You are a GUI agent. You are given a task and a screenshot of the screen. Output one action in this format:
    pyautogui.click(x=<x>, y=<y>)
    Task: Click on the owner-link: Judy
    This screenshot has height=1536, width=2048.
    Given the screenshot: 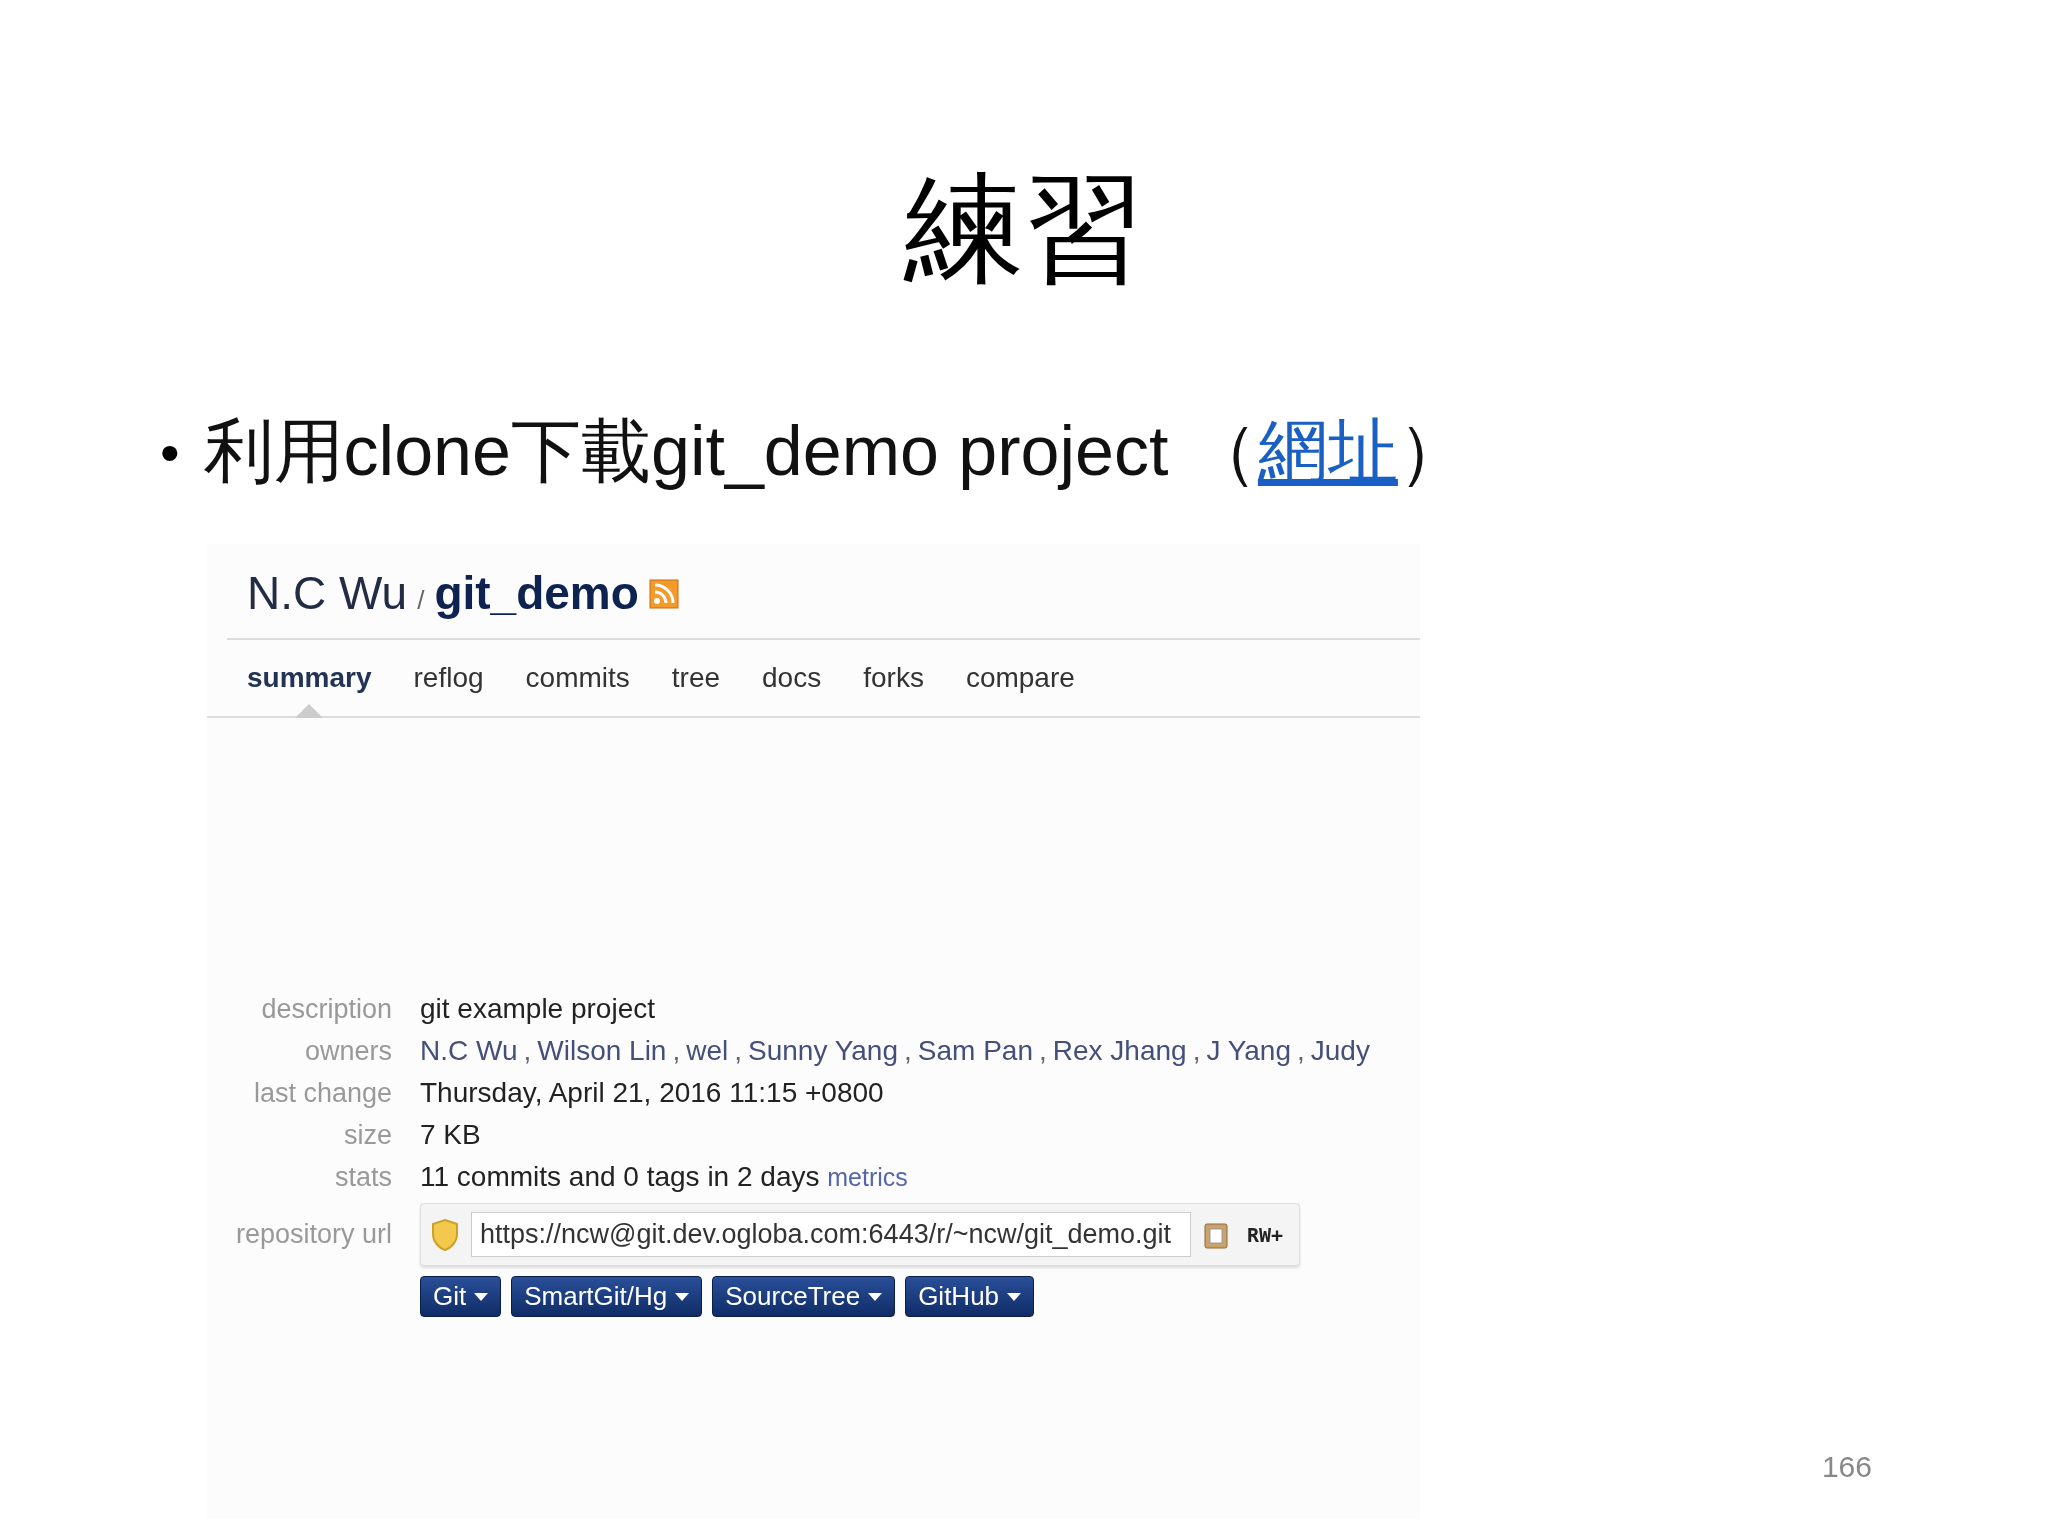 What is the action you would take?
    pyautogui.click(x=1340, y=1051)
    